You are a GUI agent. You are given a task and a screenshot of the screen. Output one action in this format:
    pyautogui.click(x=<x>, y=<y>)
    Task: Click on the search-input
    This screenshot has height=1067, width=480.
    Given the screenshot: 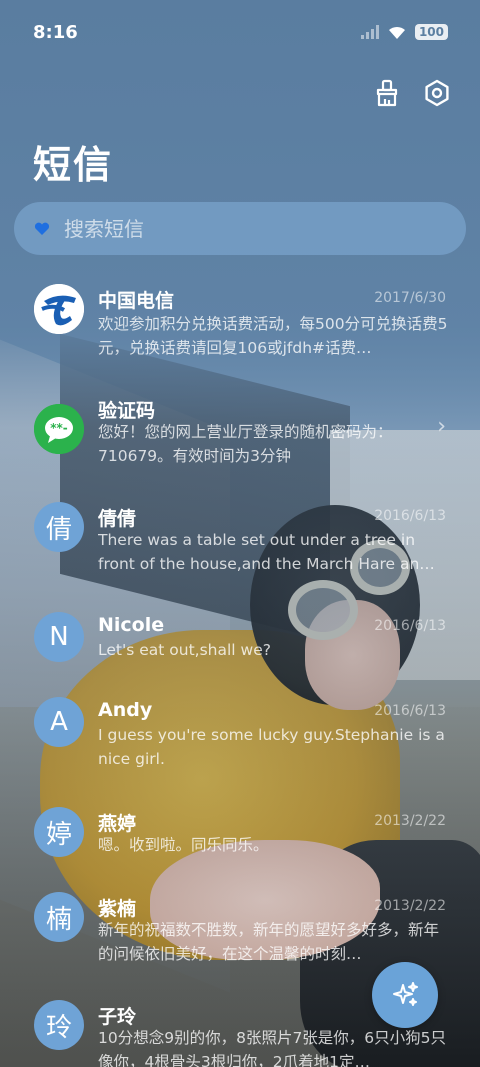 What is the action you would take?
    pyautogui.click(x=244, y=228)
    